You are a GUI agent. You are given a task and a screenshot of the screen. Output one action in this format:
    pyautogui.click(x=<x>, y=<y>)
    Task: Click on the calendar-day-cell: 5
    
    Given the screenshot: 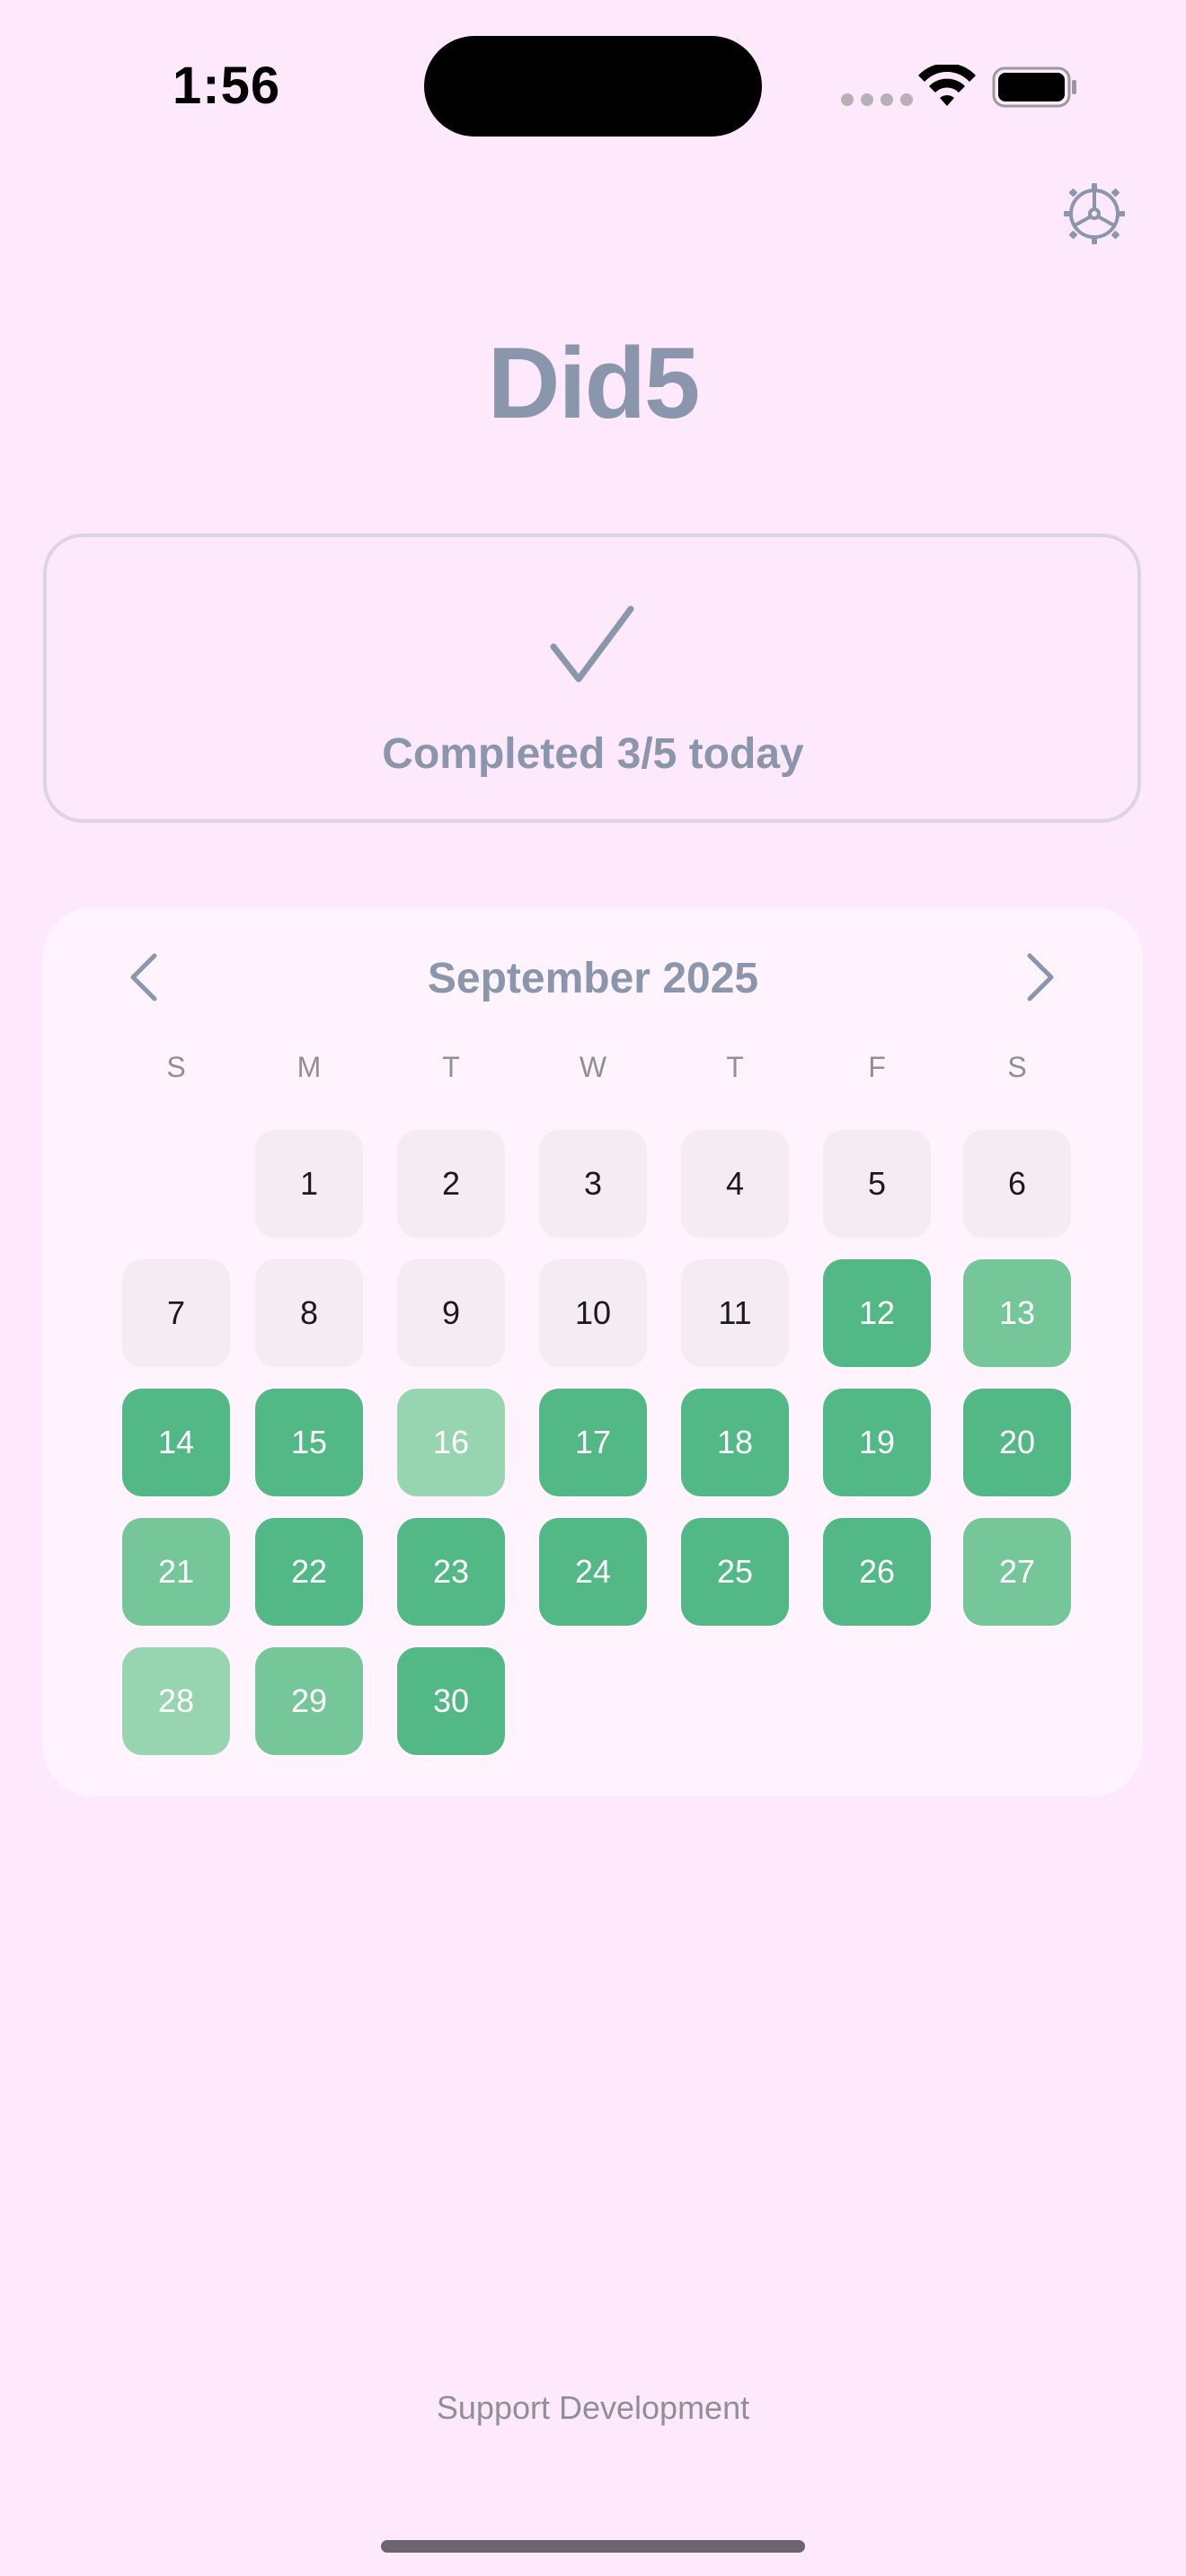 What is the action you would take?
    pyautogui.click(x=877, y=1184)
    